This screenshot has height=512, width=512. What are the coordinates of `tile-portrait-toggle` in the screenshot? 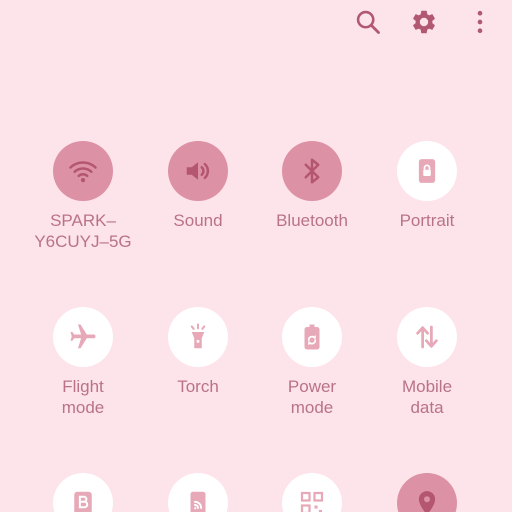 It's located at (427, 171).